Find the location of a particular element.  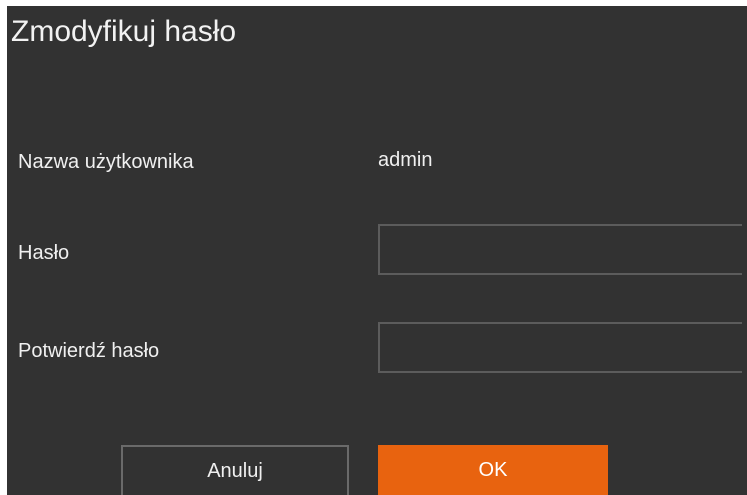

ok-button: OK is located at coordinates (493, 470).